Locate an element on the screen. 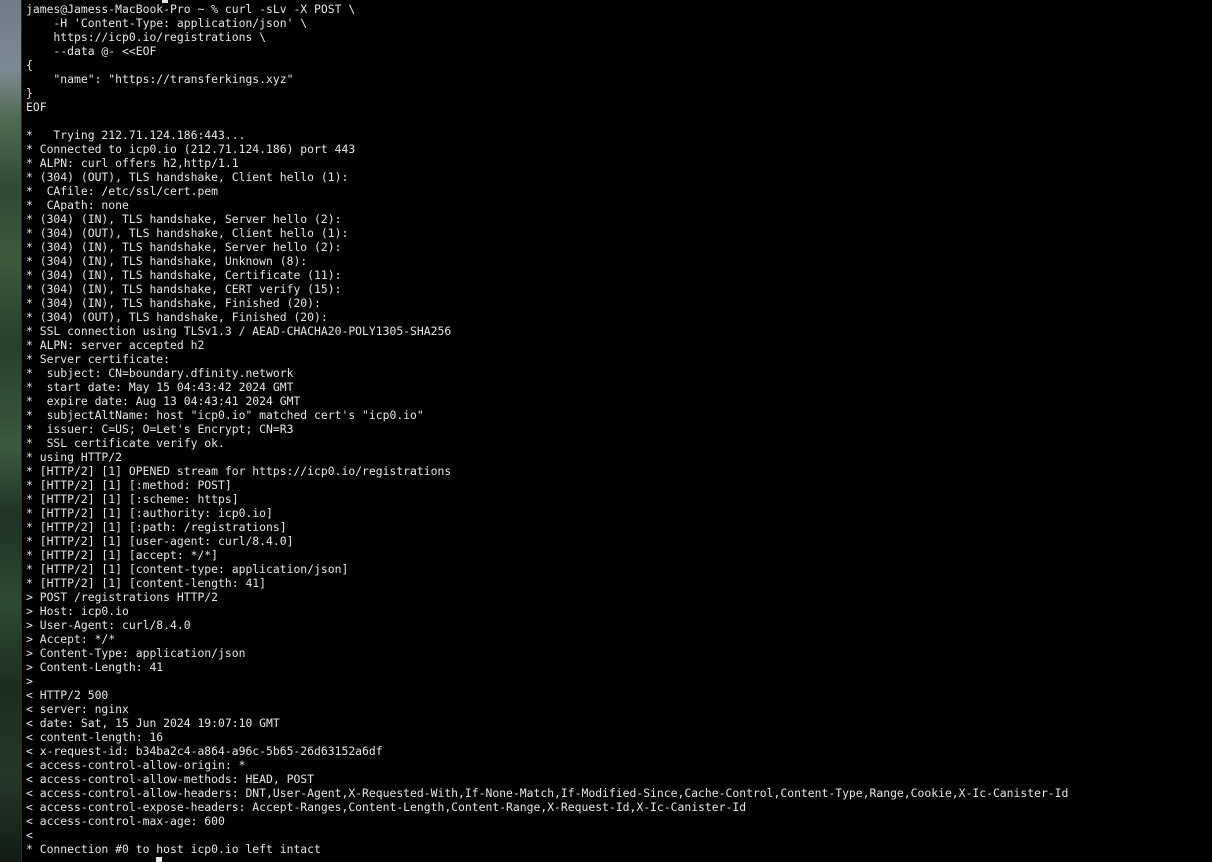 This screenshot has width=1212, height=862. terminal-line: * [HTTP/2] [1] [:authority: icp0.io] is located at coordinates (149, 513).